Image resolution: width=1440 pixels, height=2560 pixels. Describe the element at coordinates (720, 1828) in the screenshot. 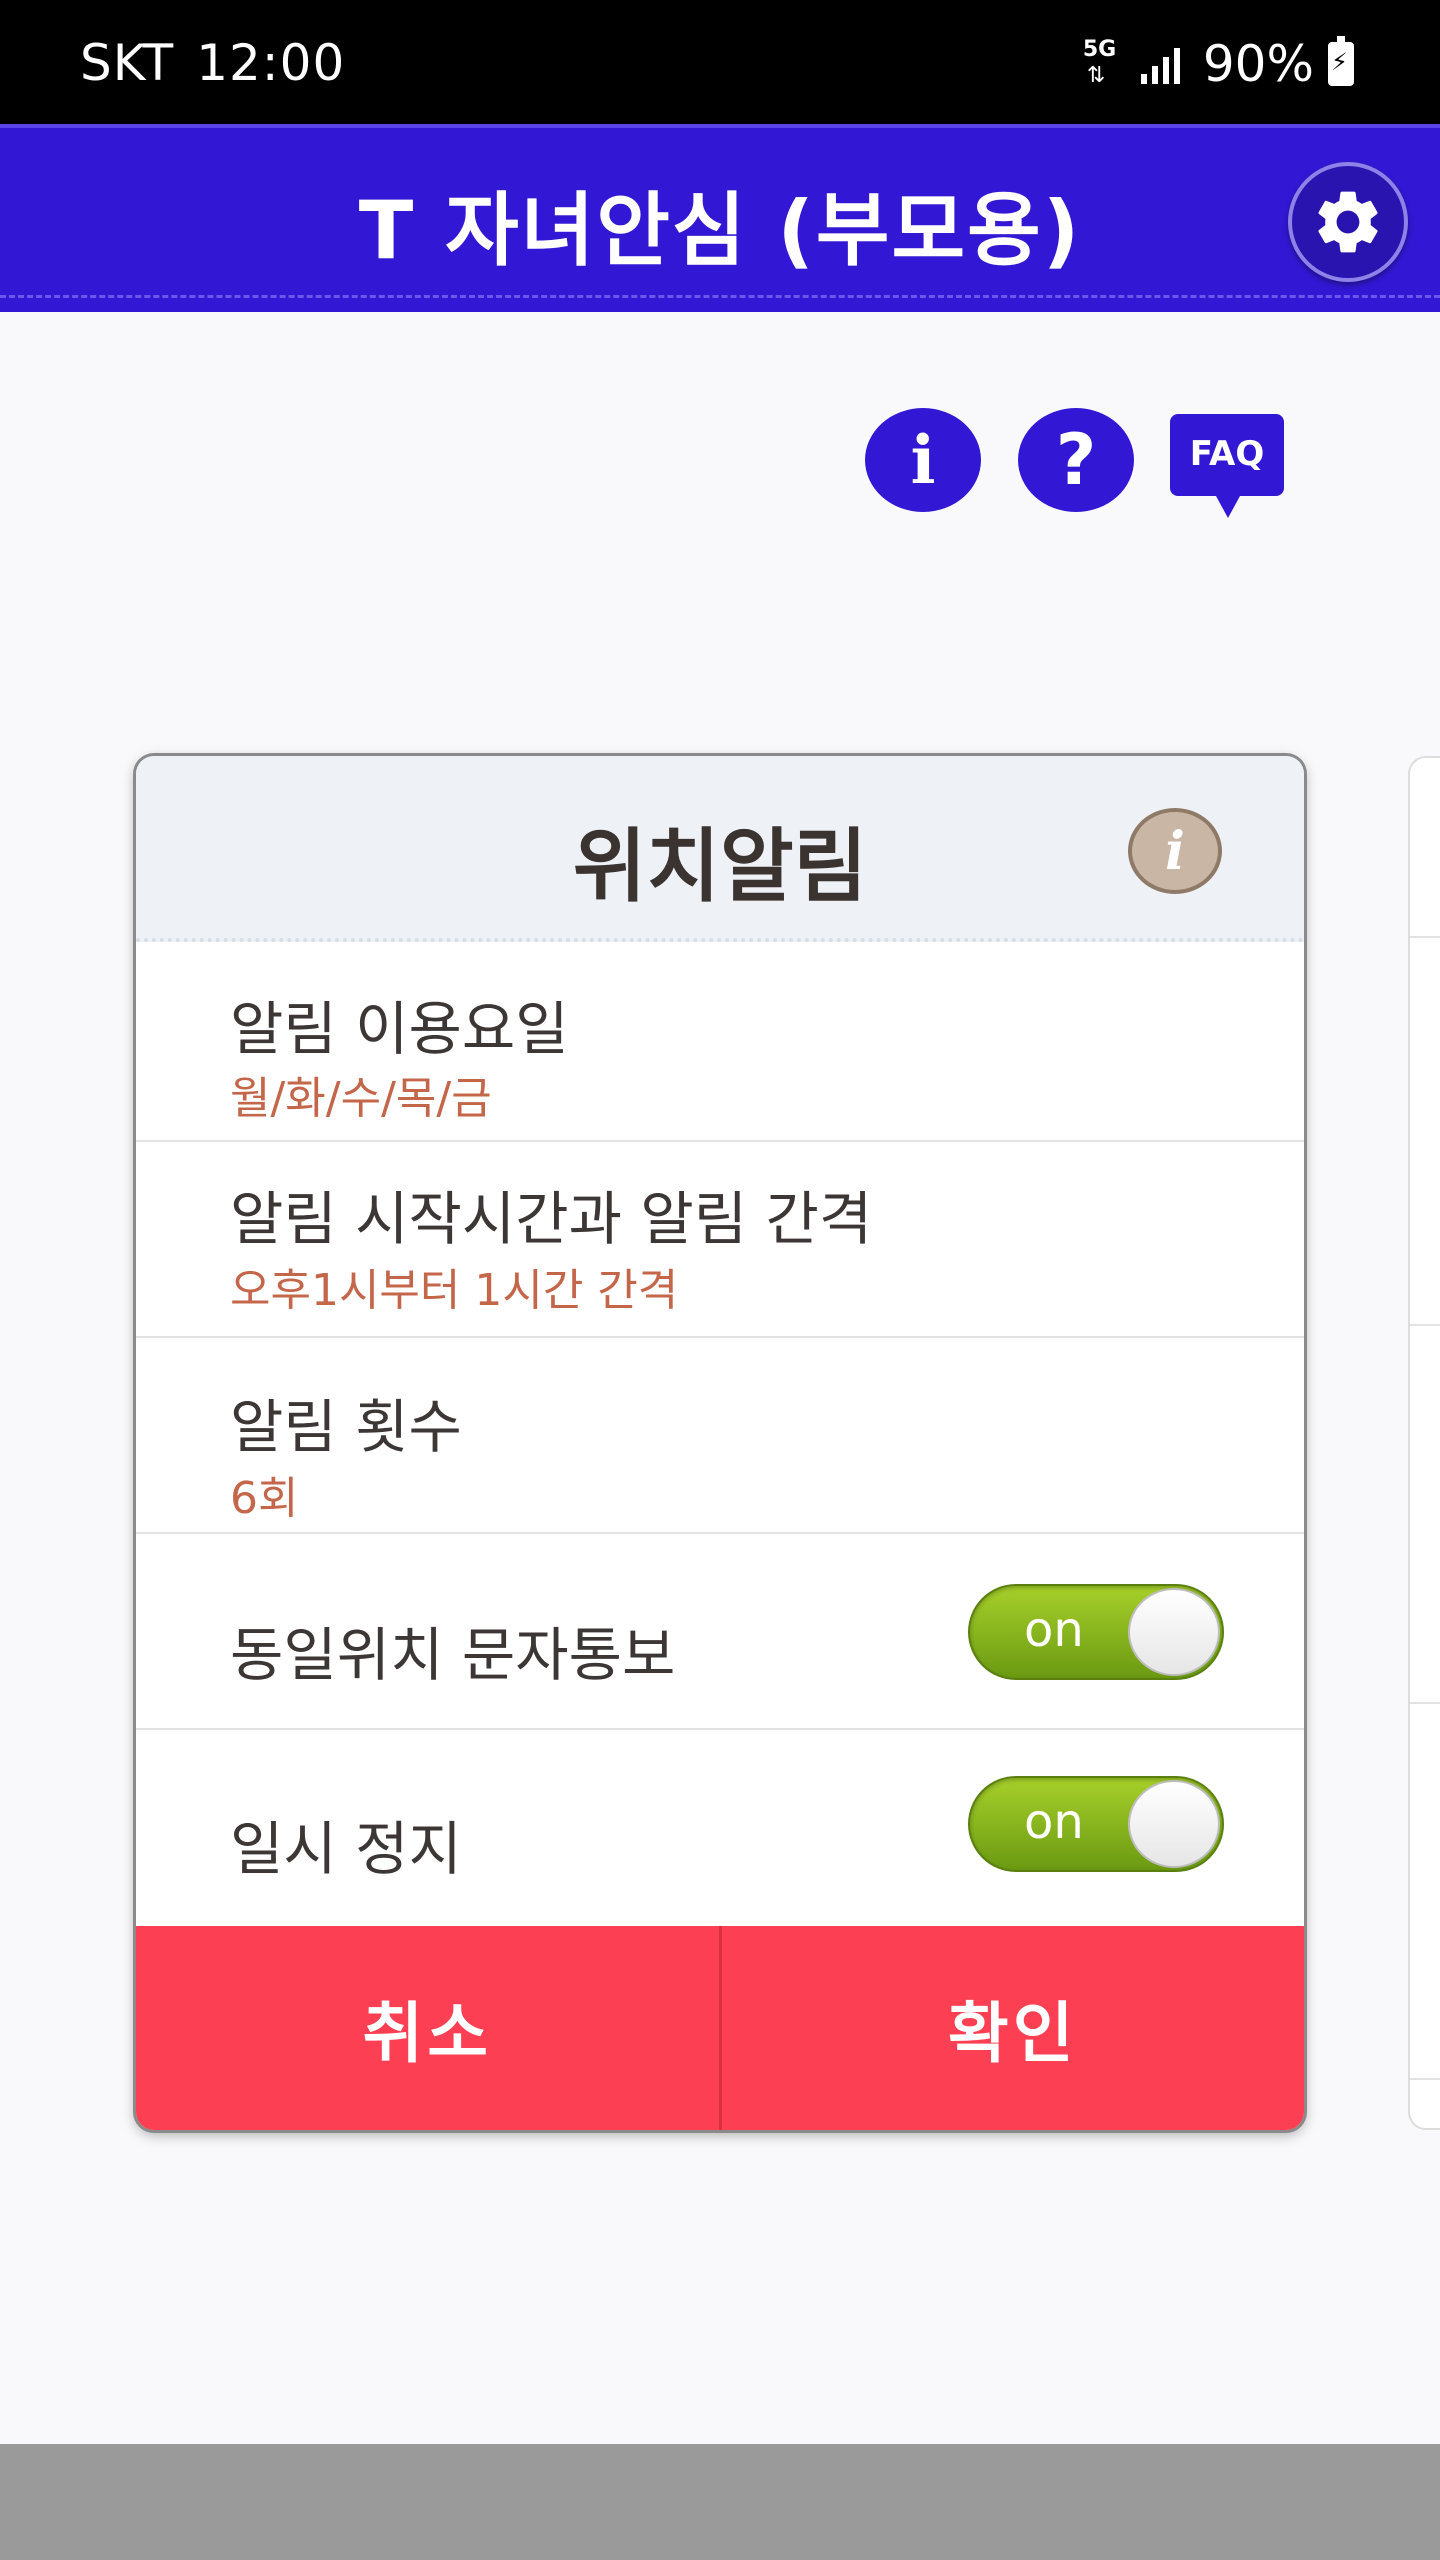

I see `setting-row-pause: 일시 정지 on` at that location.